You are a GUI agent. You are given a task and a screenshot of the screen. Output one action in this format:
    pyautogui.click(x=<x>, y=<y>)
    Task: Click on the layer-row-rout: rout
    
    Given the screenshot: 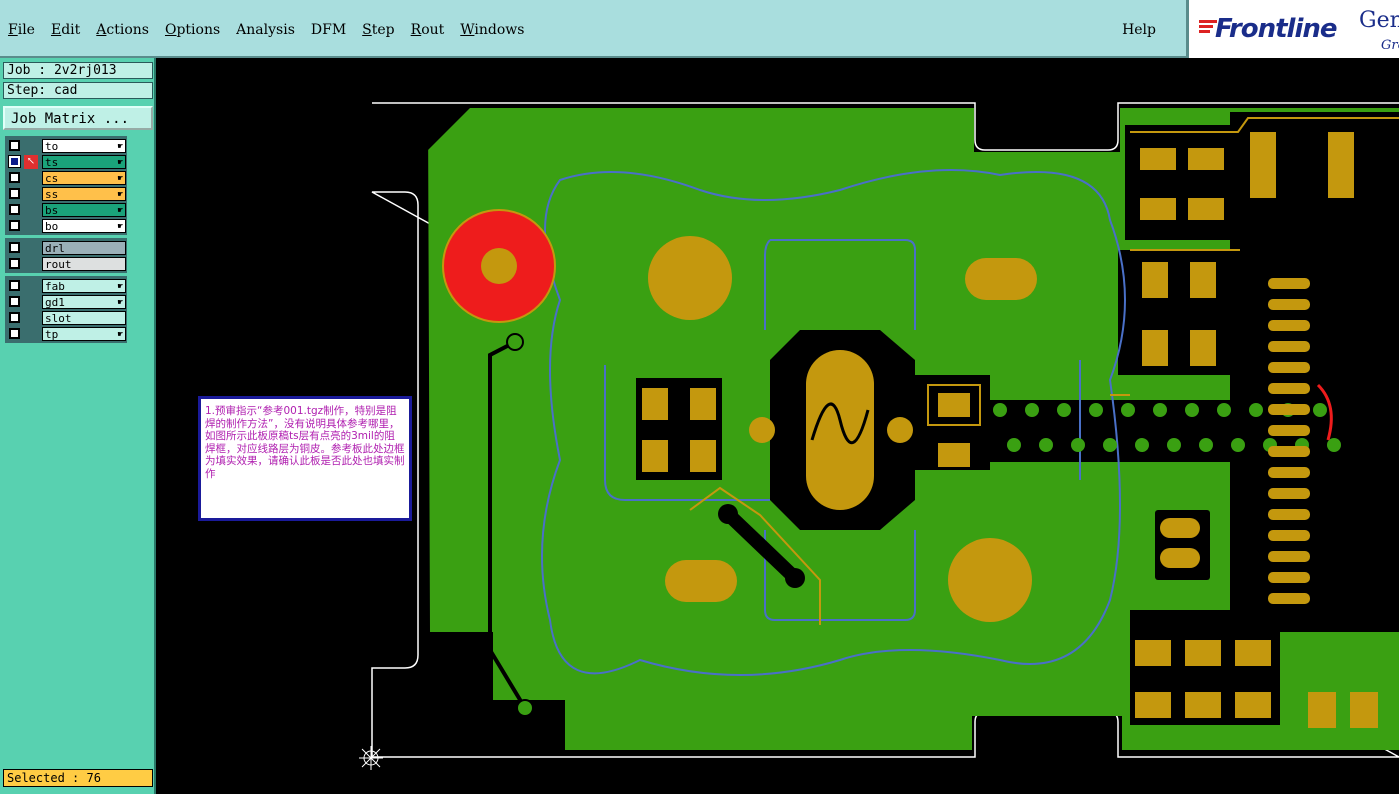 What is the action you would take?
    pyautogui.click(x=66, y=263)
    